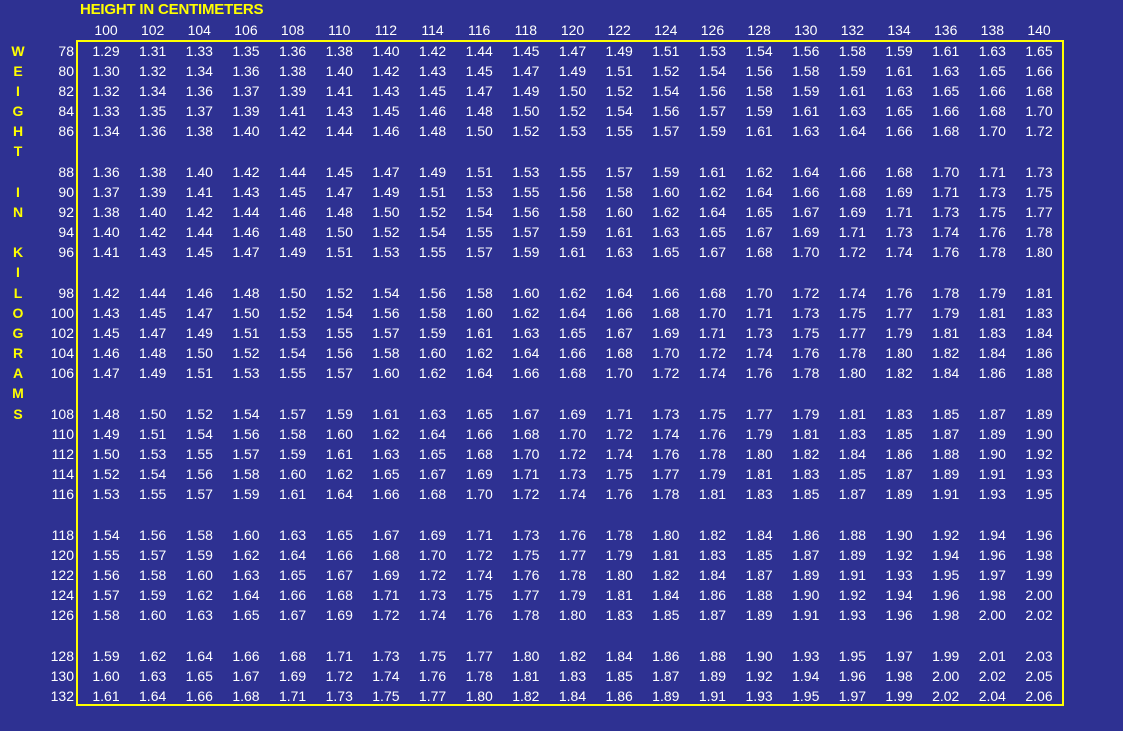 This screenshot has width=1123, height=731. I want to click on table-cell: 1.37, so click(106, 192).